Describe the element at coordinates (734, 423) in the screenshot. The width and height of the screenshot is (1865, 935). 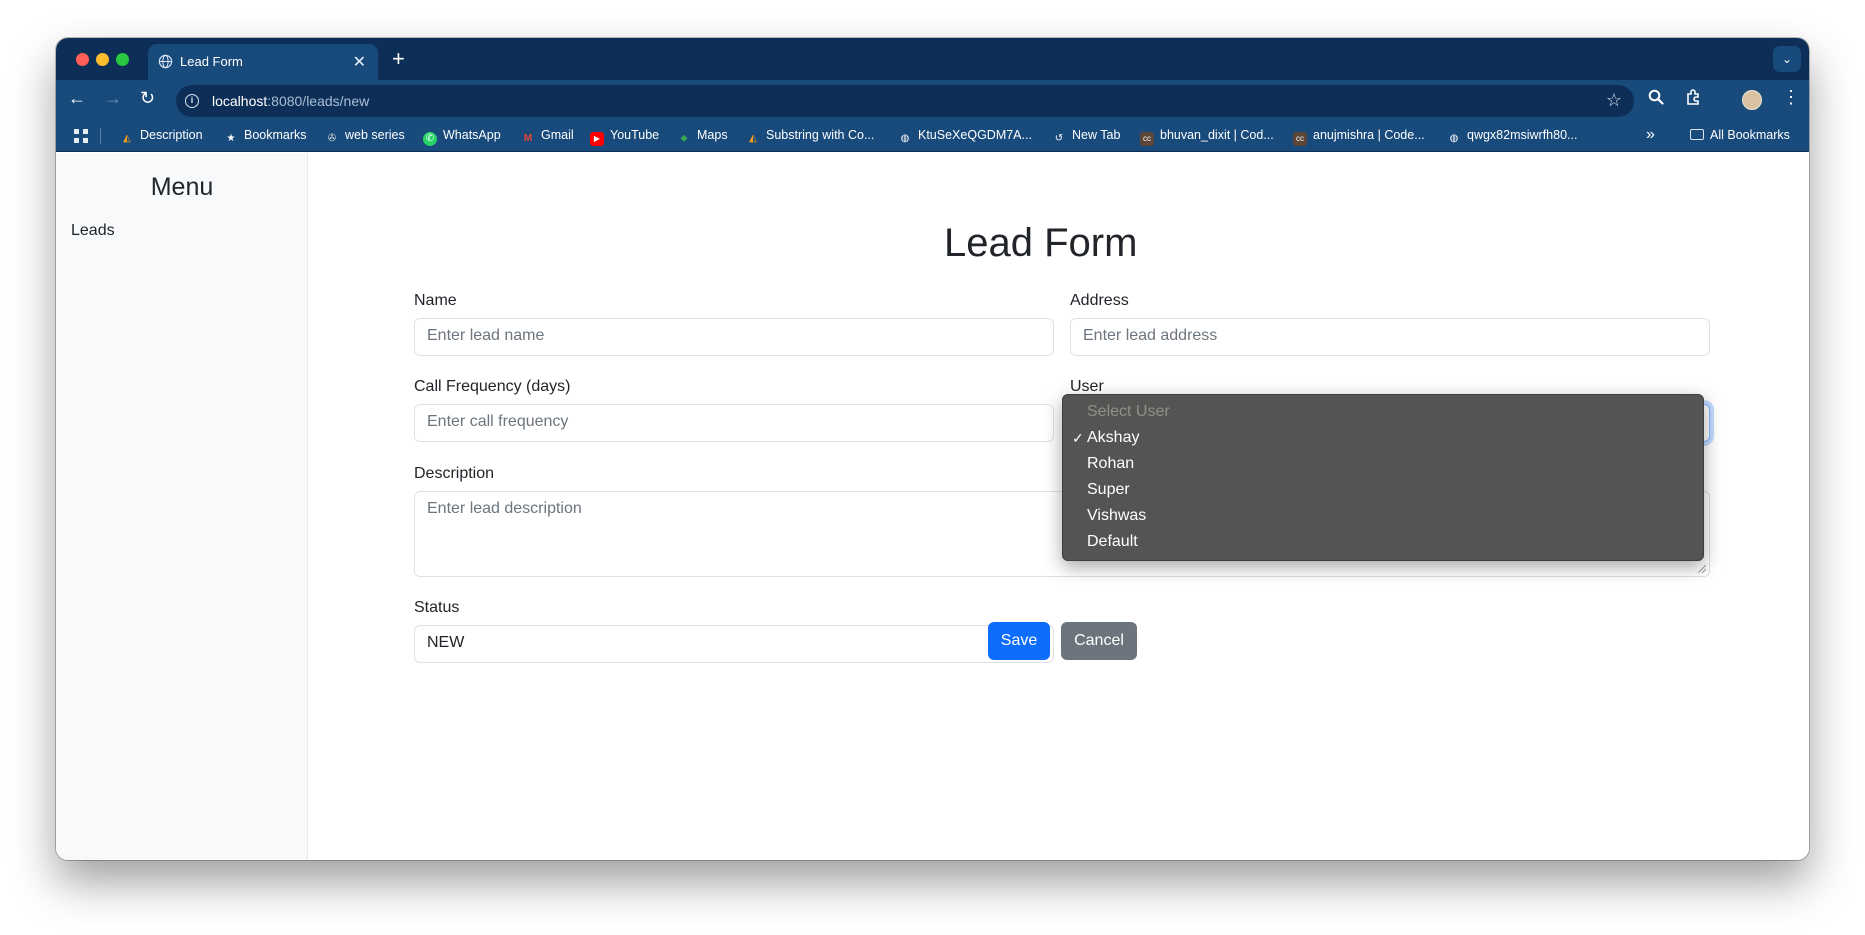
I see `call-frequency-input: Enter call frequency` at that location.